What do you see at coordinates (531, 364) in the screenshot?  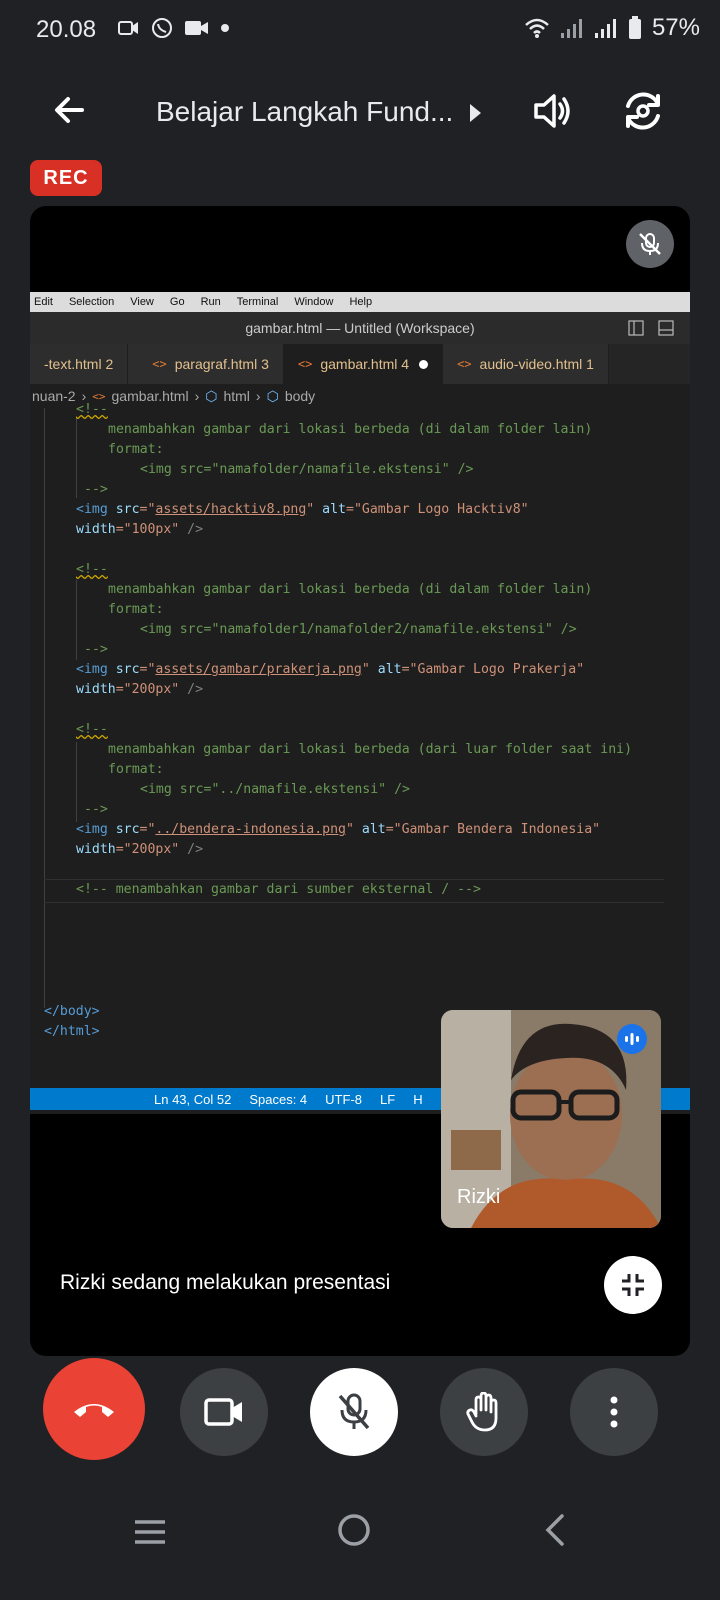 I see `tab-label: audio-video.html` at bounding box center [531, 364].